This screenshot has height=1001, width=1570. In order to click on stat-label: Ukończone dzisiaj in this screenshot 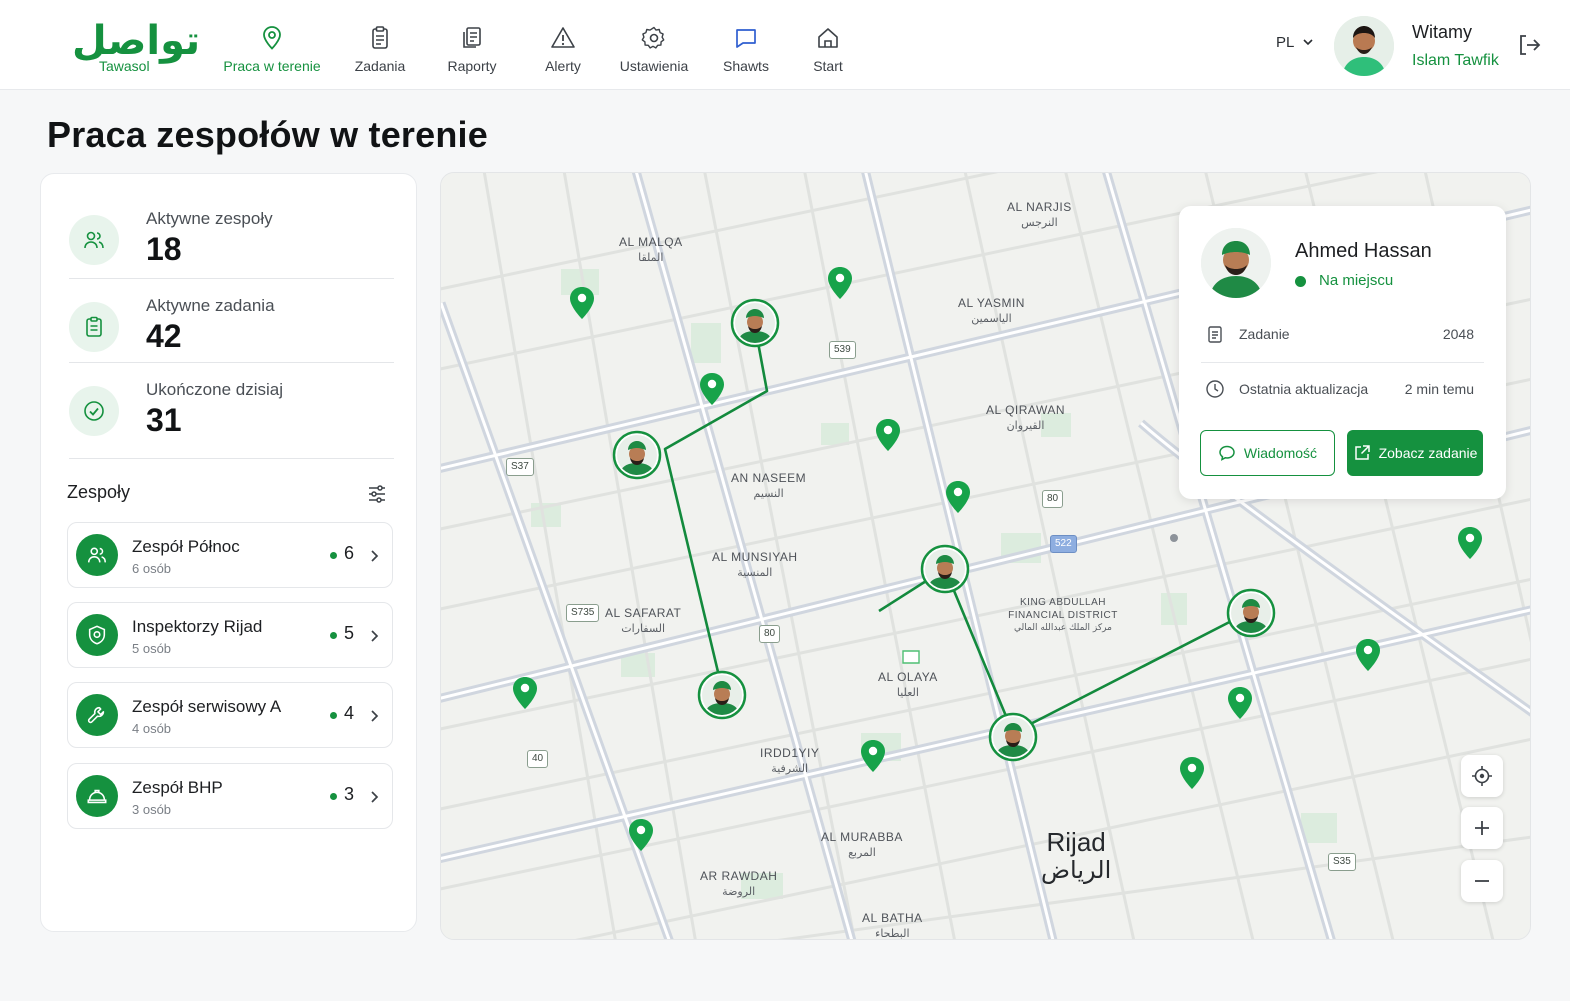, I will do `click(215, 389)`.